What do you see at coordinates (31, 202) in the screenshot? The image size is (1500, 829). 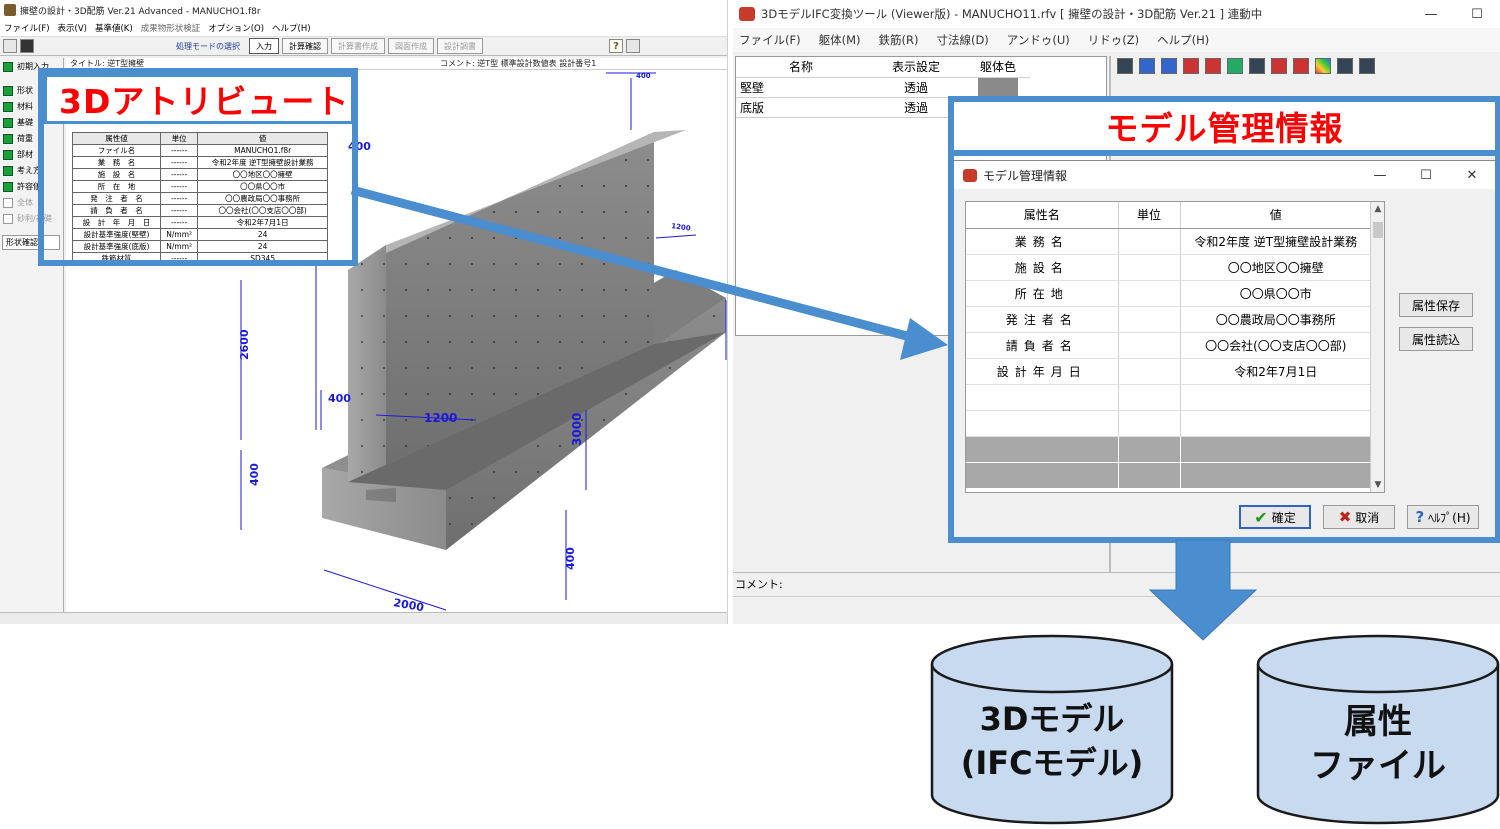 I see `sidebar-item-whole: 全体` at bounding box center [31, 202].